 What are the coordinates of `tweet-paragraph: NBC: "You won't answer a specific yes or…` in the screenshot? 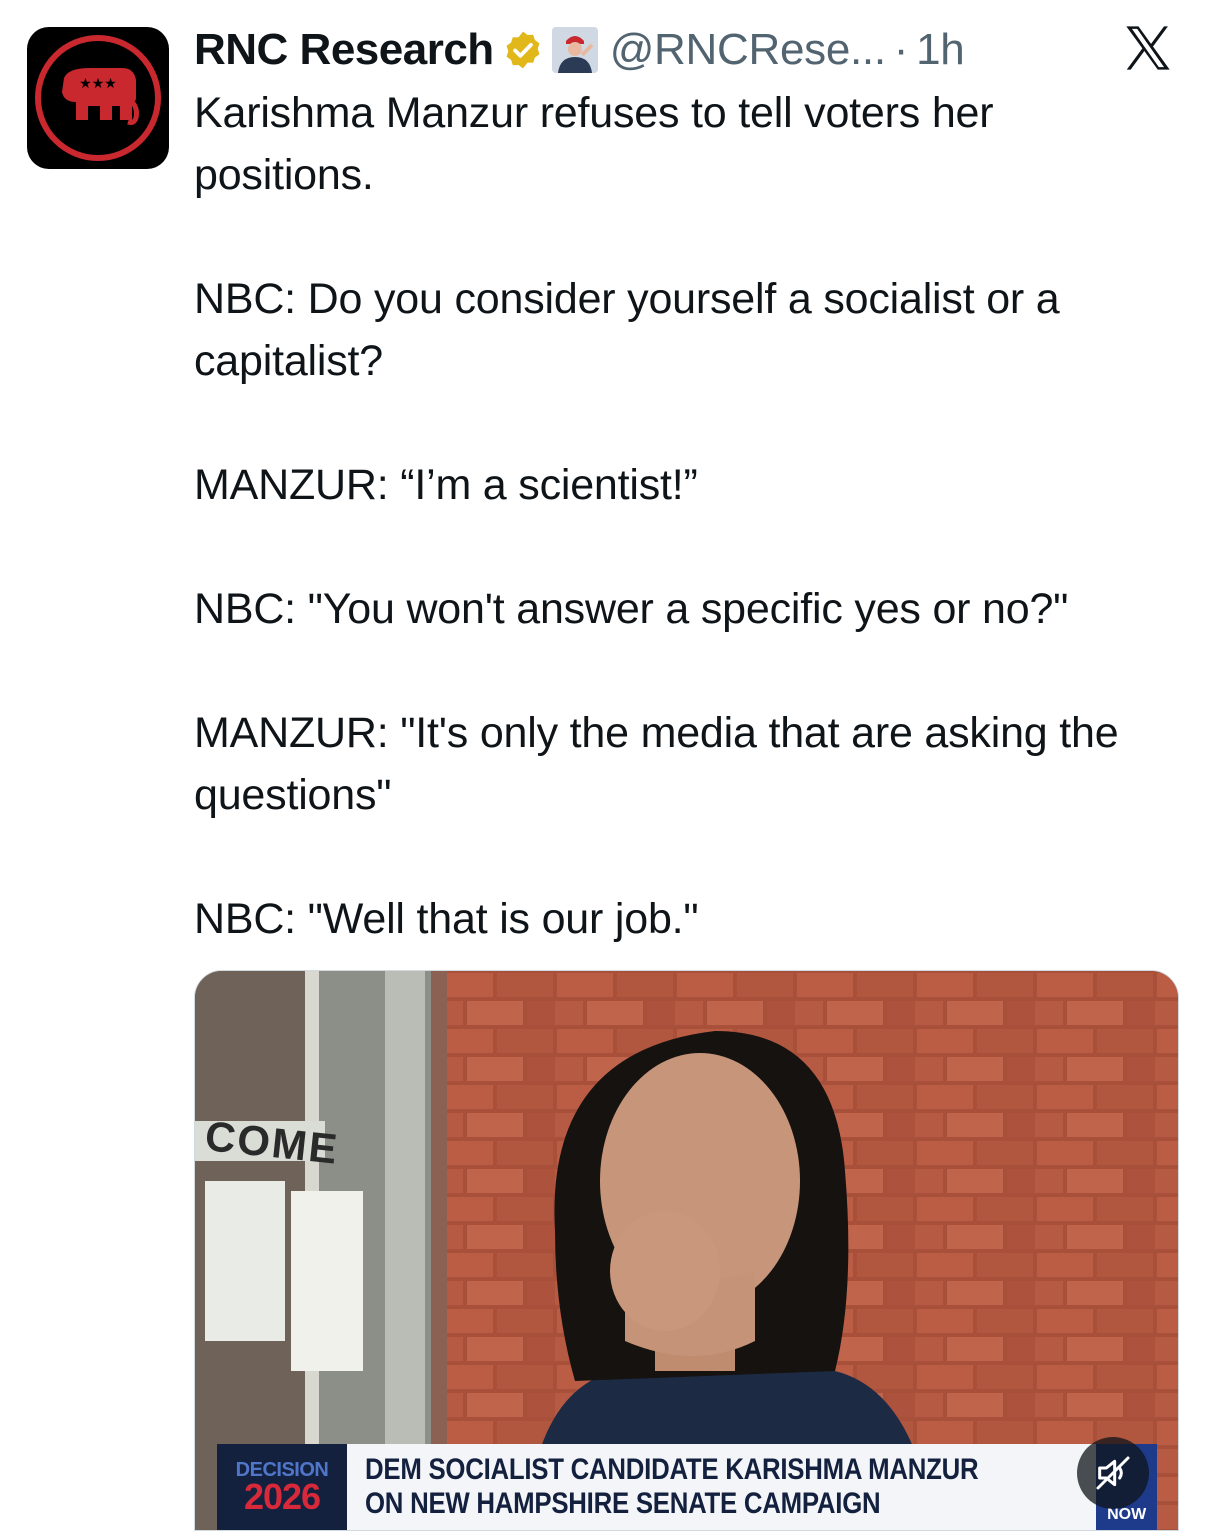 It's located at (631, 609).